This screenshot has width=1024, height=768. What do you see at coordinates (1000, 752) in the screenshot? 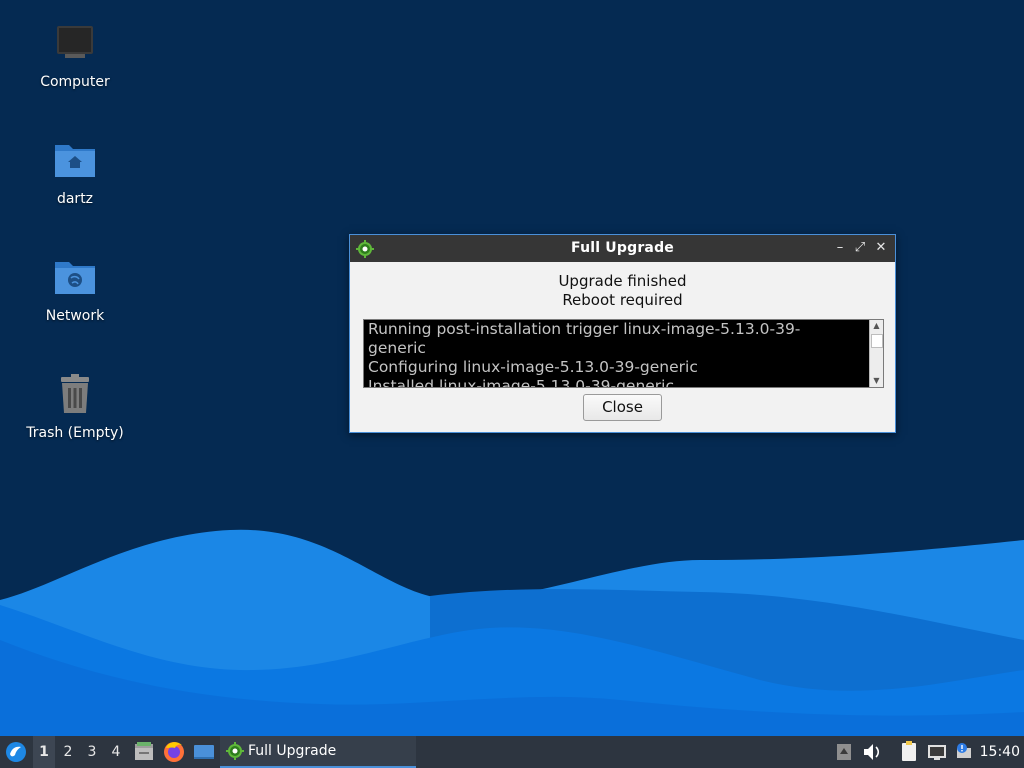
I see `clock: 15:40` at bounding box center [1000, 752].